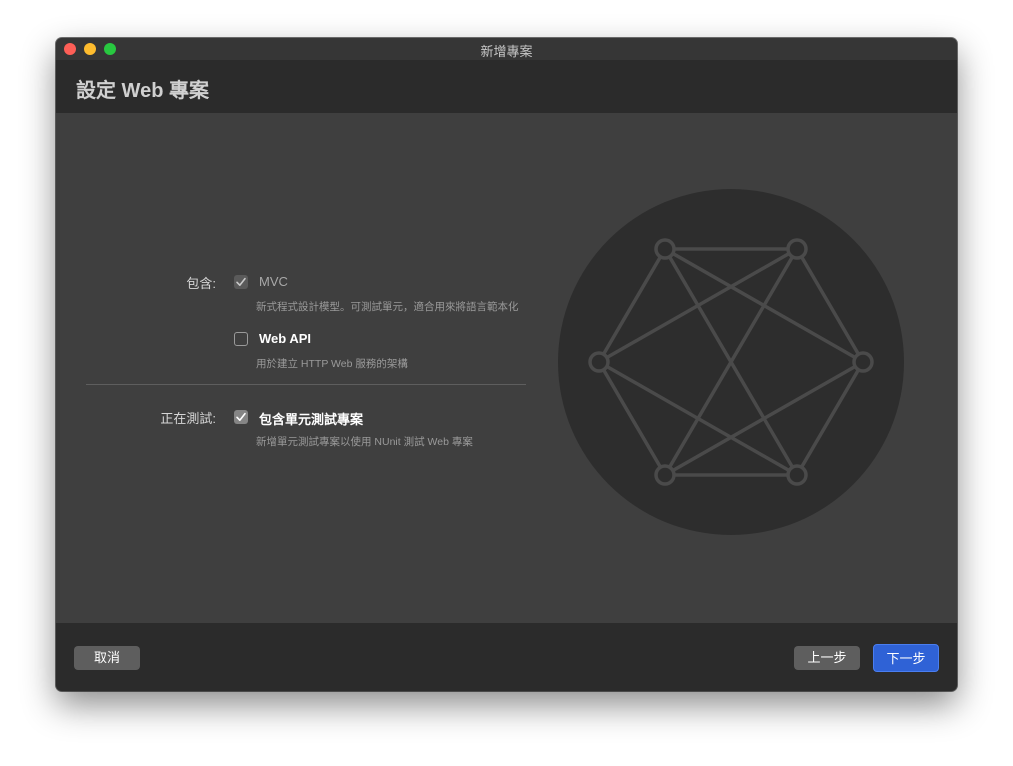  Describe the element at coordinates (273, 281) in the screenshot. I see `mvc-label: MVC` at that location.